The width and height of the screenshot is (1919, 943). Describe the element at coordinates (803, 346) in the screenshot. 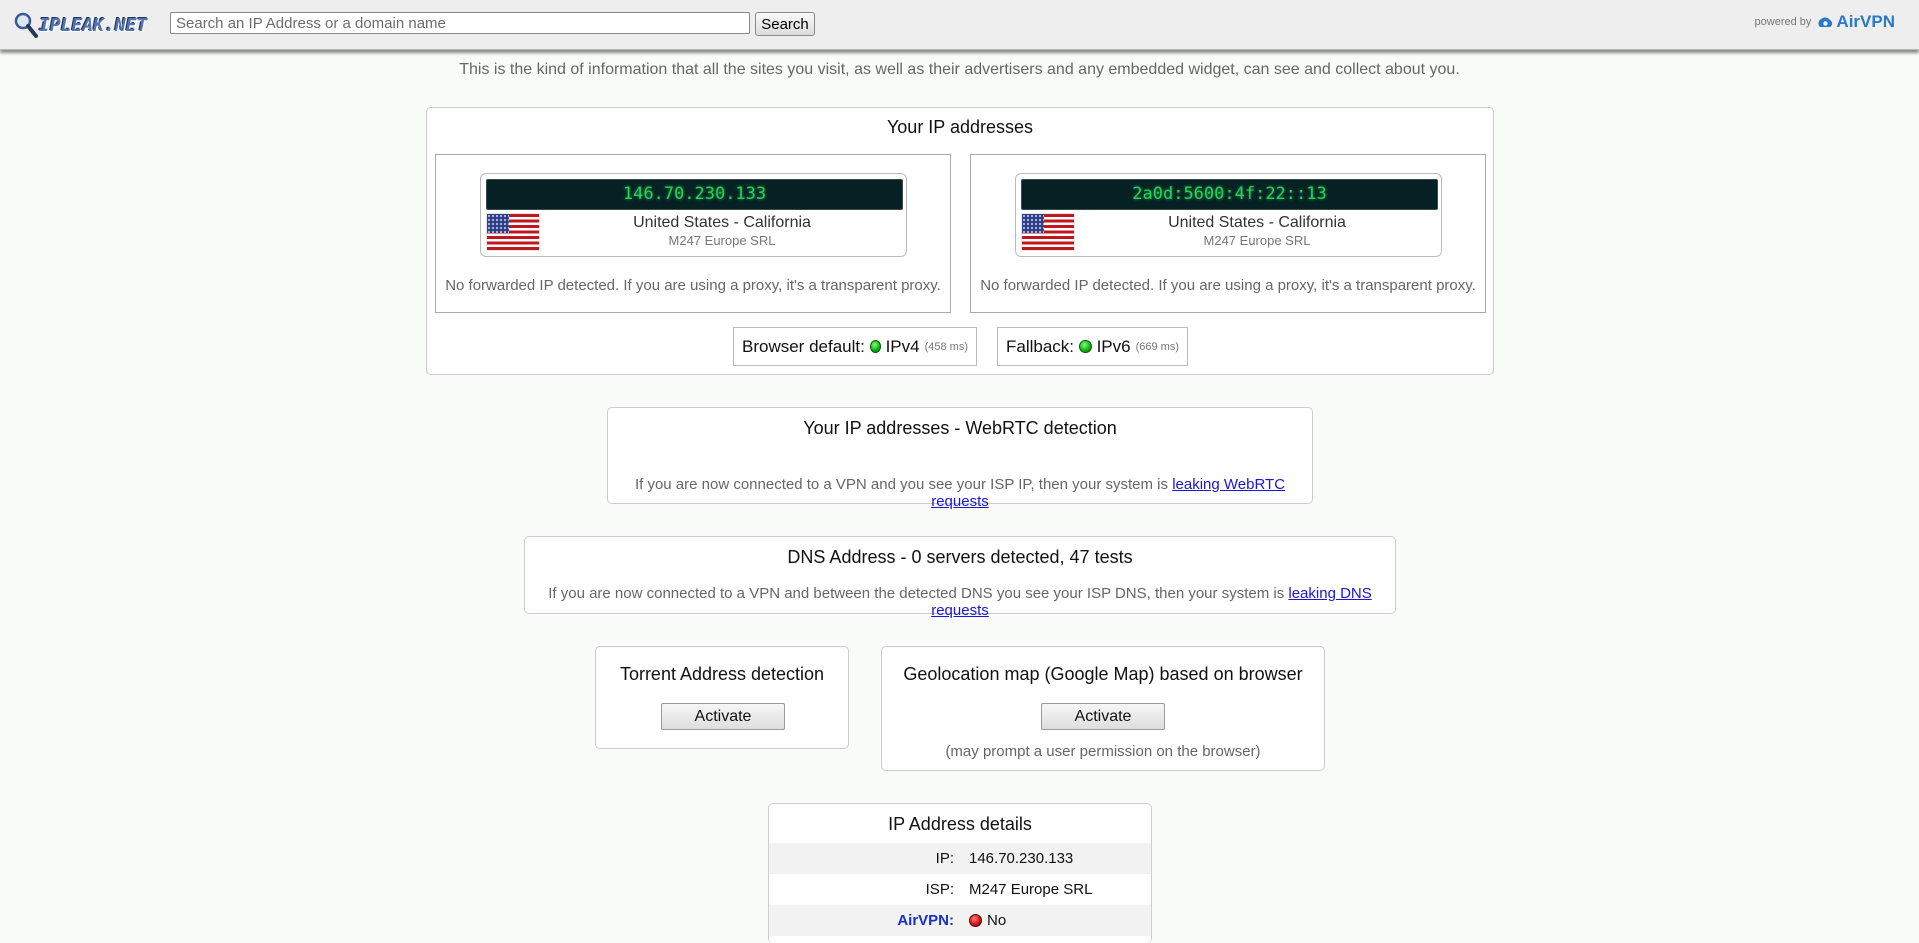

I see `browser-default-label: Browser default:` at that location.